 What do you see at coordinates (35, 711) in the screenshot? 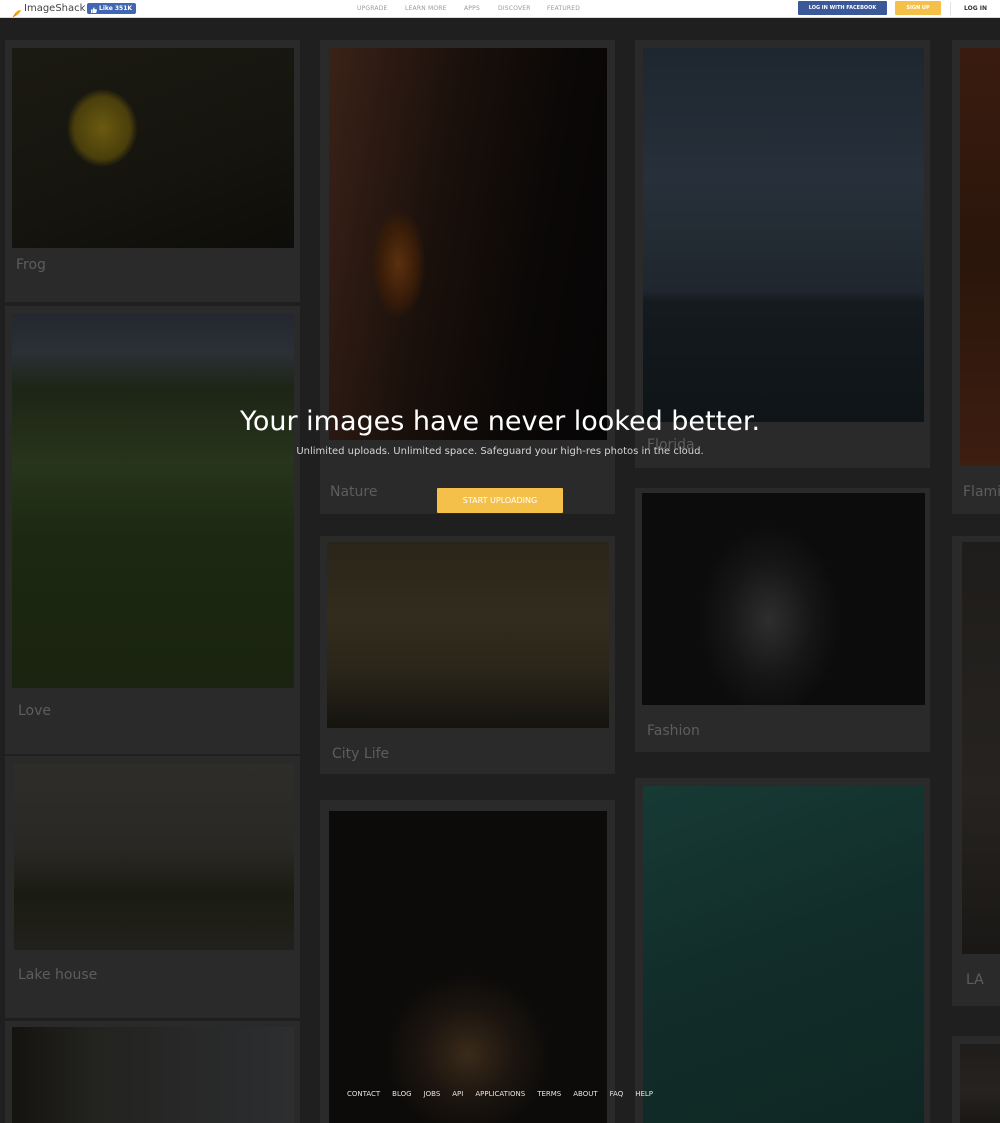
I see `photo-caption: Love` at bounding box center [35, 711].